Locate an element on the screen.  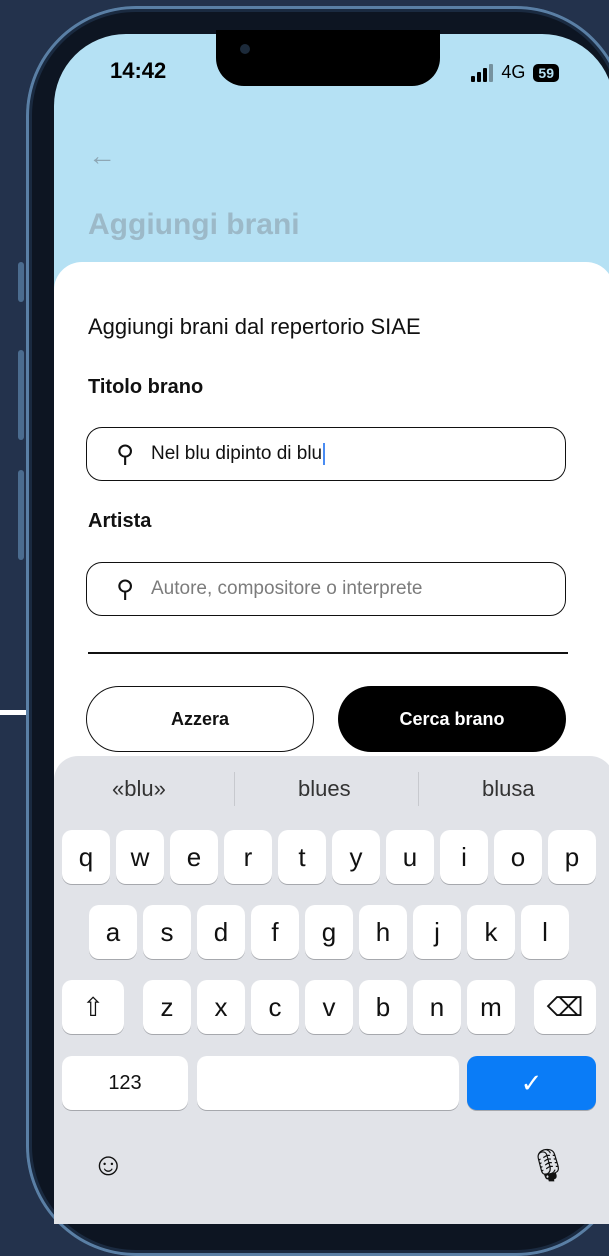
suggestion-1: «blu» is located at coordinates (139, 789).